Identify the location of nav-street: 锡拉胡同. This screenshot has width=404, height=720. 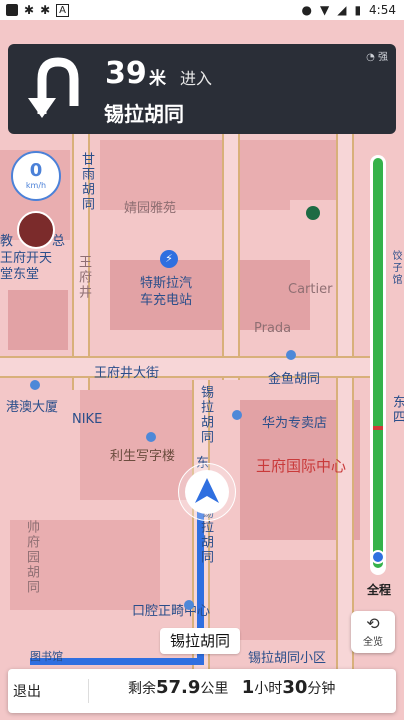
(144, 114).